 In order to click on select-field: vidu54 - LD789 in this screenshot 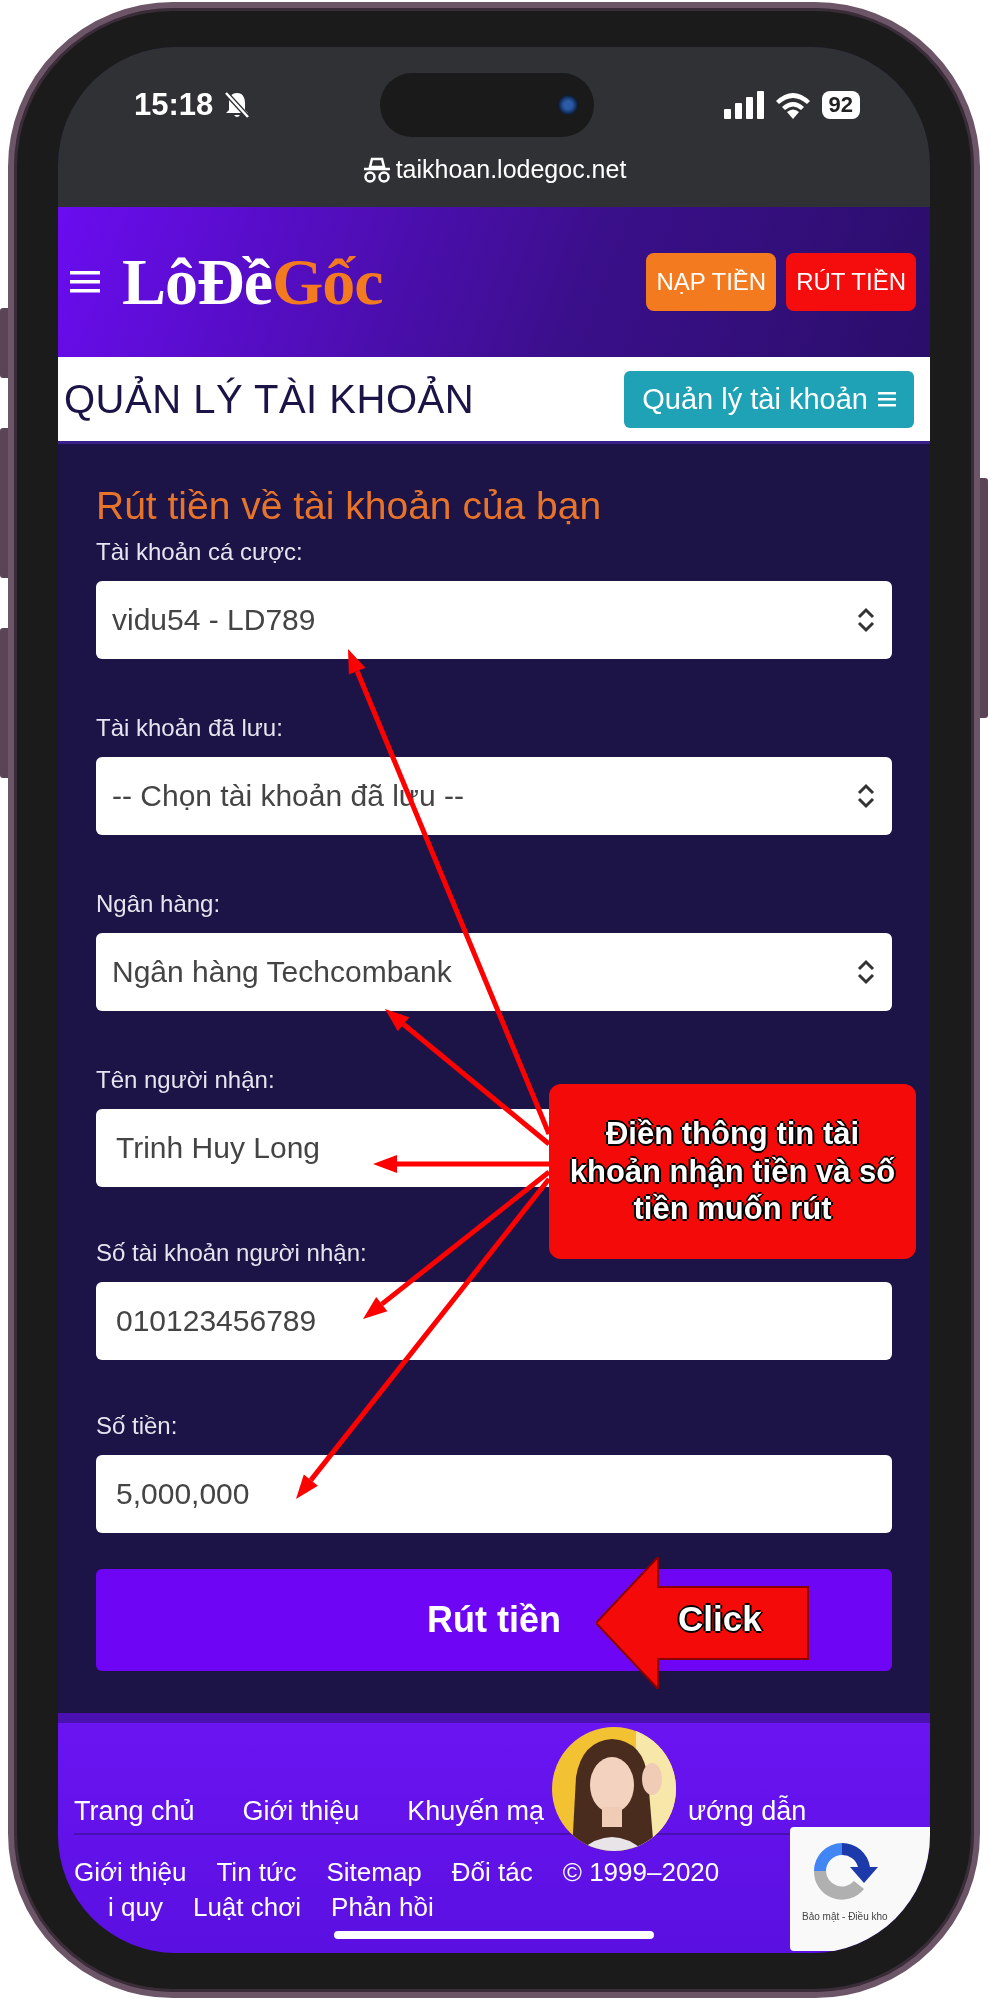, I will do `click(494, 620)`.